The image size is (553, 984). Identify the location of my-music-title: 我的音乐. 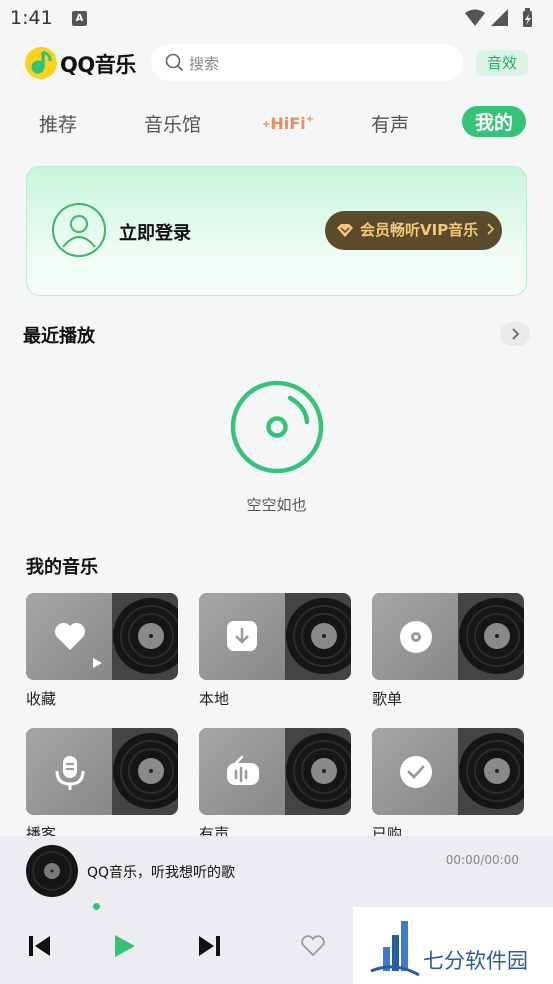
(62, 567).